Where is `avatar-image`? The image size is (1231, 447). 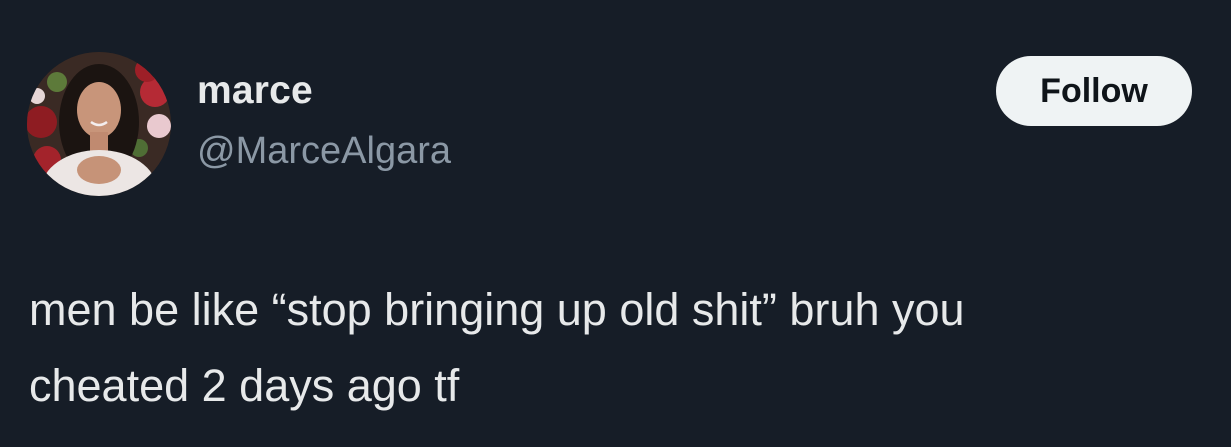 avatar-image is located at coordinates (99, 124).